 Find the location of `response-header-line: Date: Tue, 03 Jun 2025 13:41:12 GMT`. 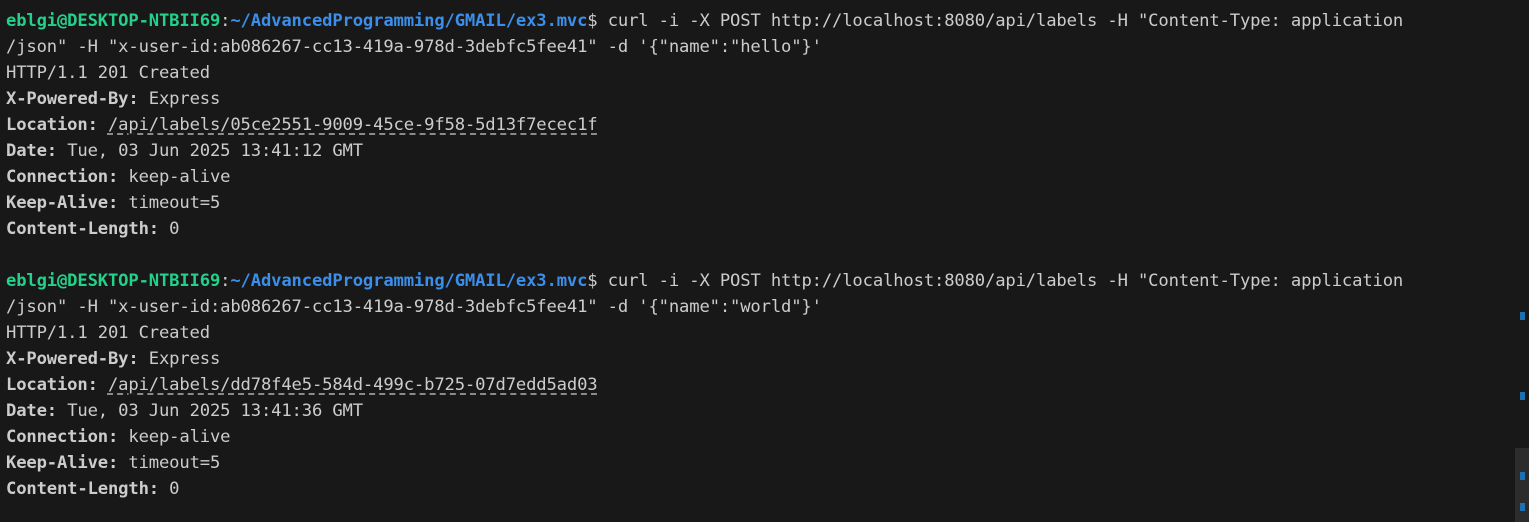

response-header-line: Date: Tue, 03 Jun 2025 13:41:12 GMT is located at coordinates (767, 151).